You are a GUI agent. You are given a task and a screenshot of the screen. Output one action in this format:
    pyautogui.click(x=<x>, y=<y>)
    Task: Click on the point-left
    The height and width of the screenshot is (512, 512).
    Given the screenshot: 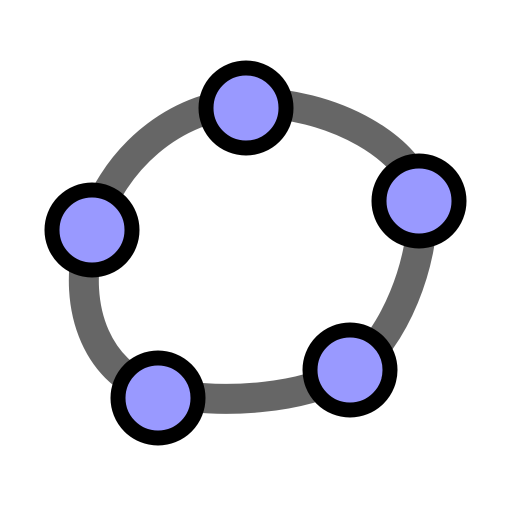 What is the action you would take?
    pyautogui.click(x=92, y=230)
    